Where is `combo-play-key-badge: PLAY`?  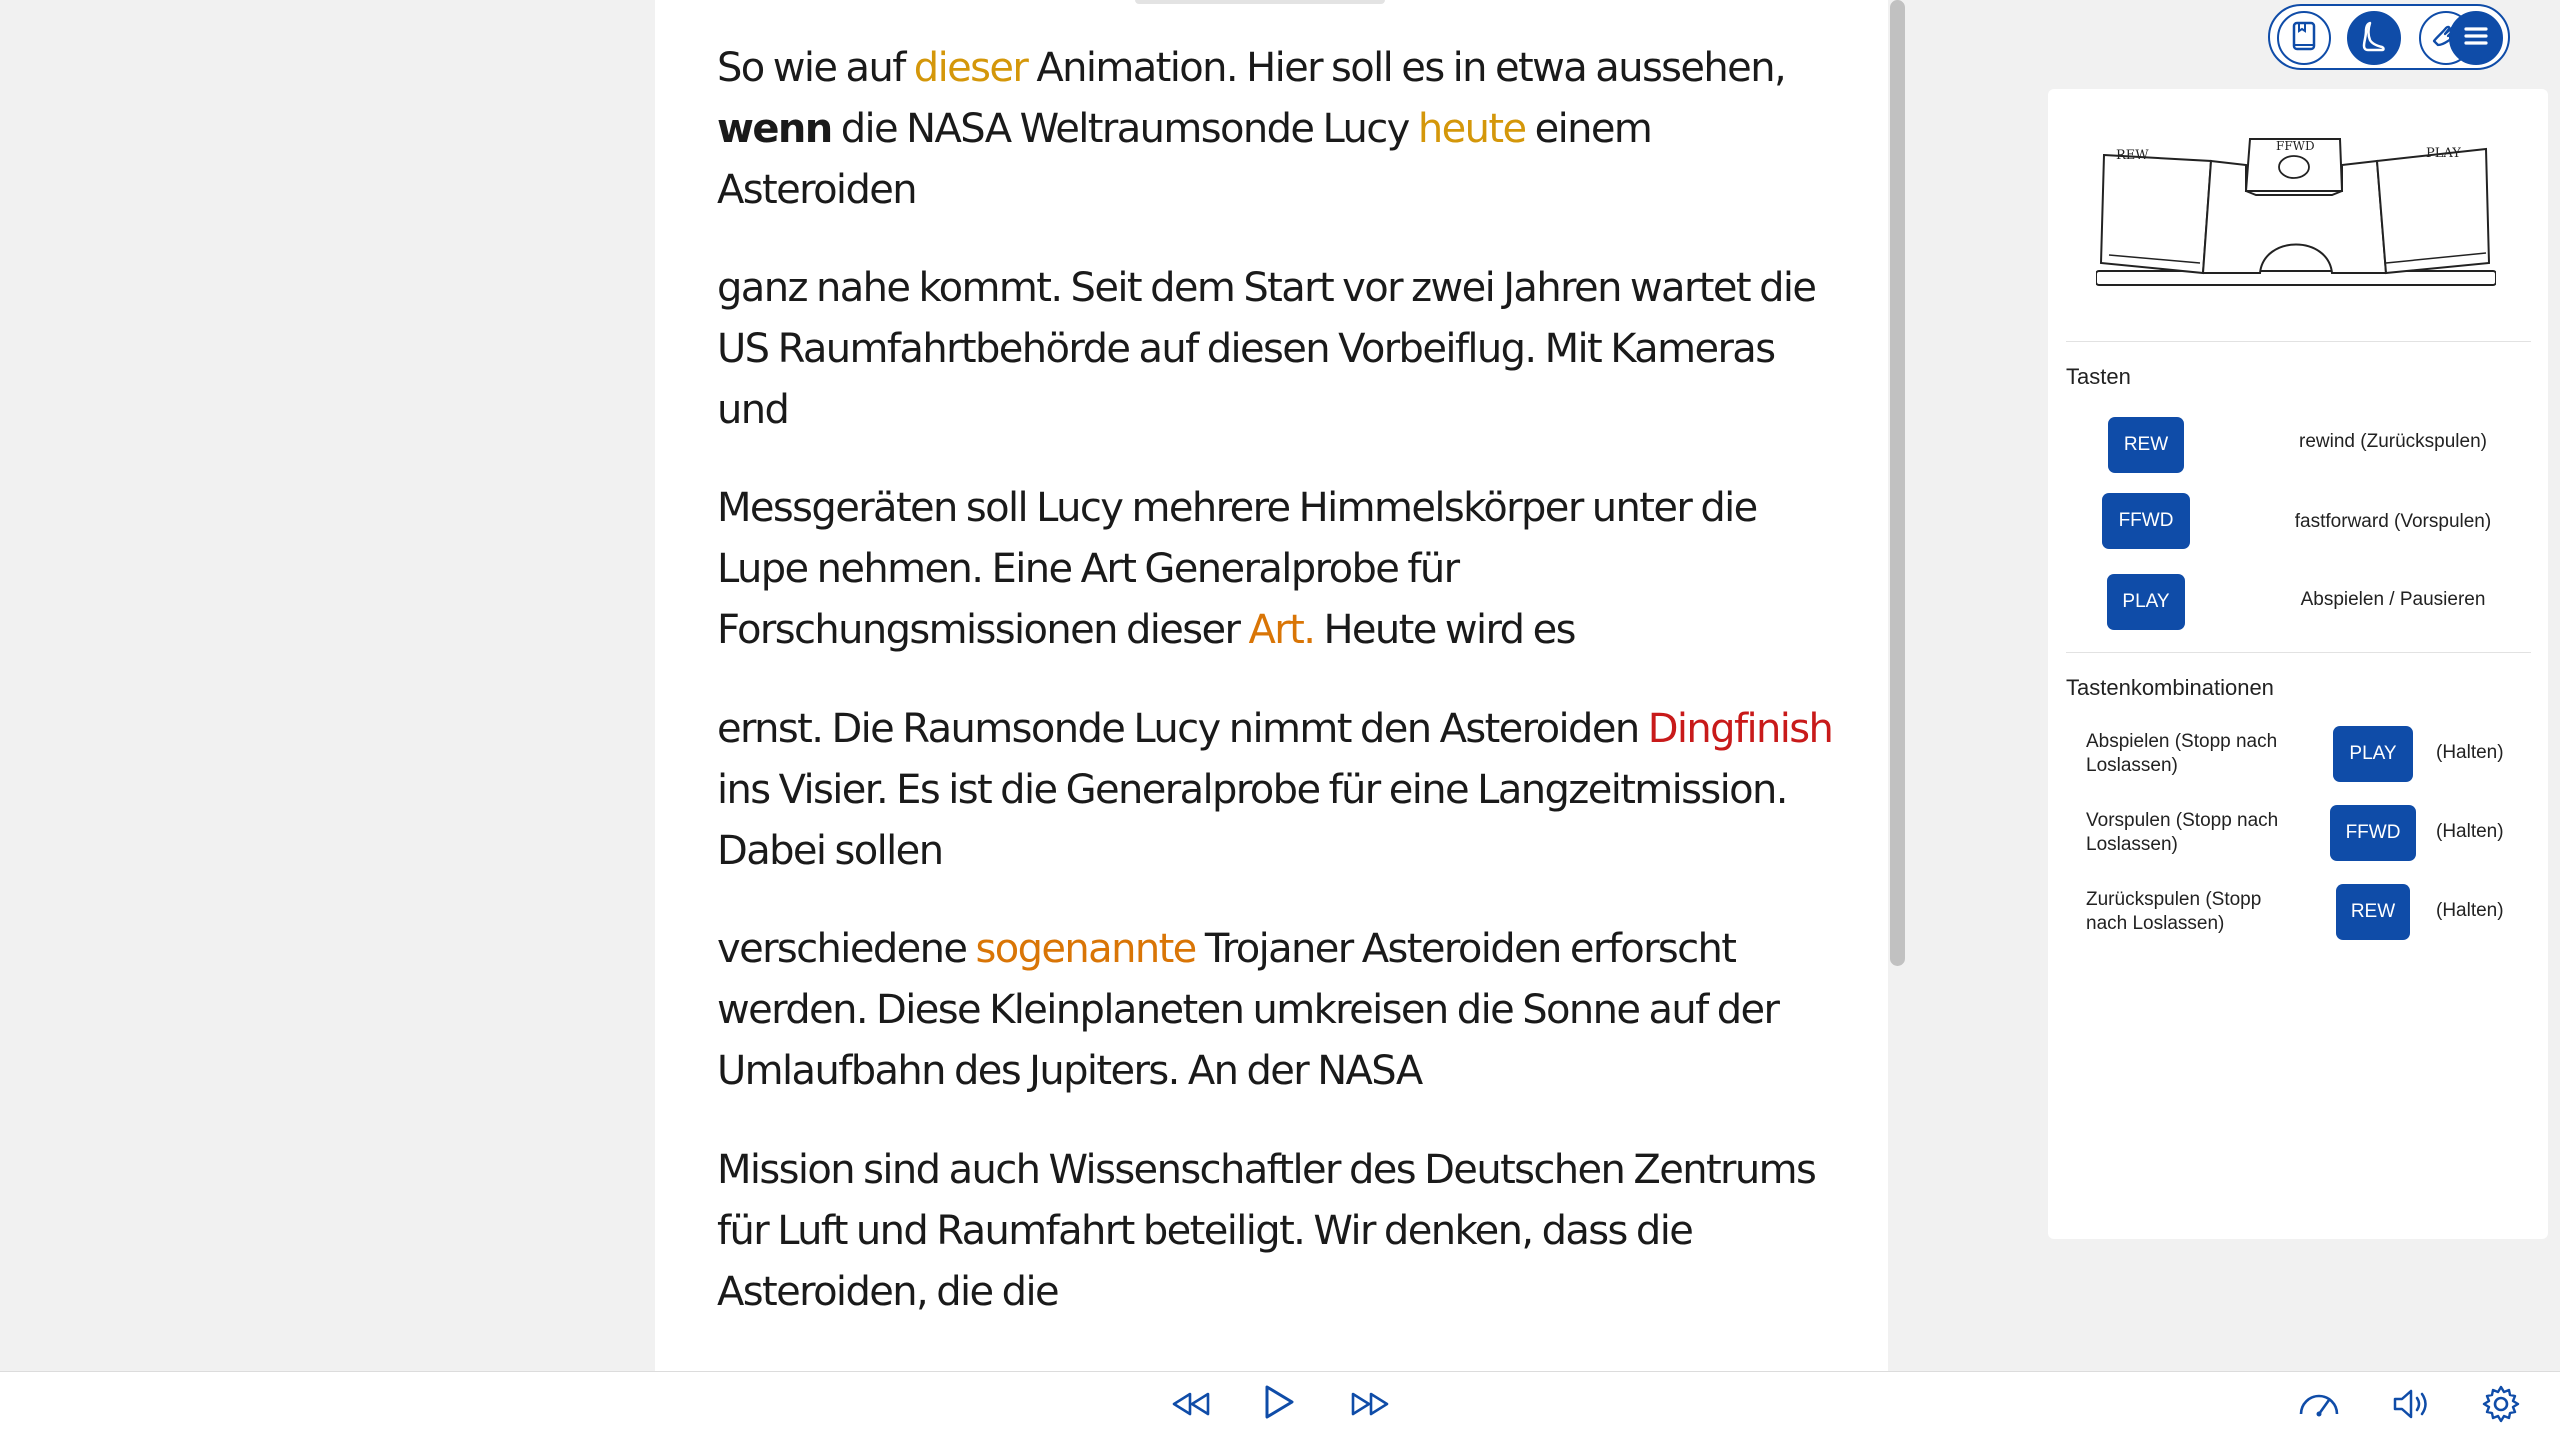 combo-play-key-badge: PLAY is located at coordinates (2373, 754).